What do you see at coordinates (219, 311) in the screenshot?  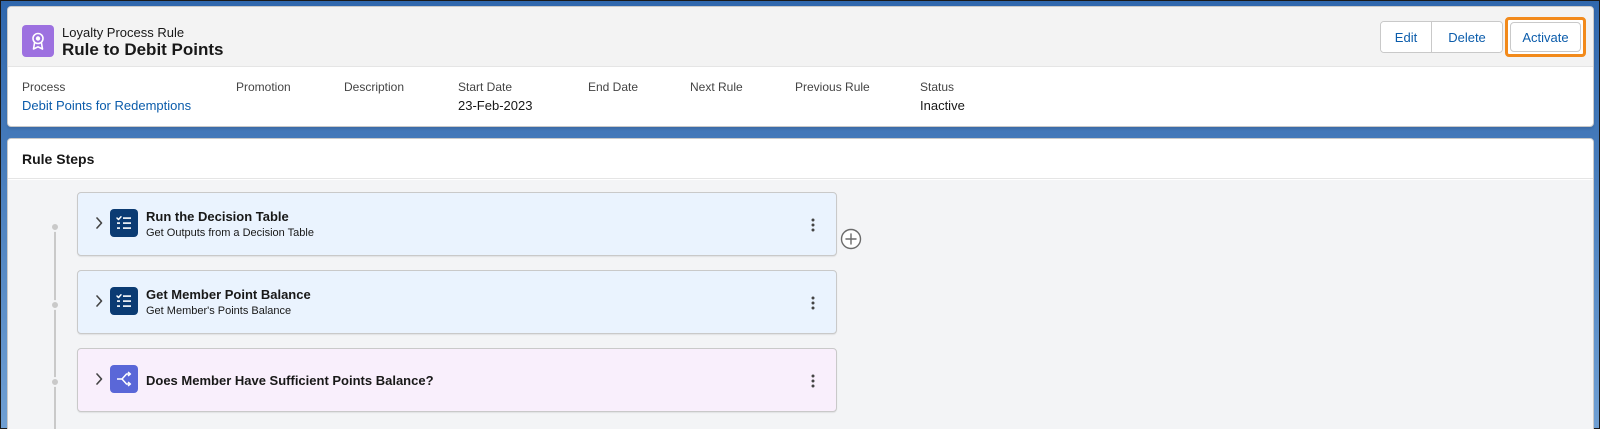 I see `step-subtitle: Get Member's Points Balance` at bounding box center [219, 311].